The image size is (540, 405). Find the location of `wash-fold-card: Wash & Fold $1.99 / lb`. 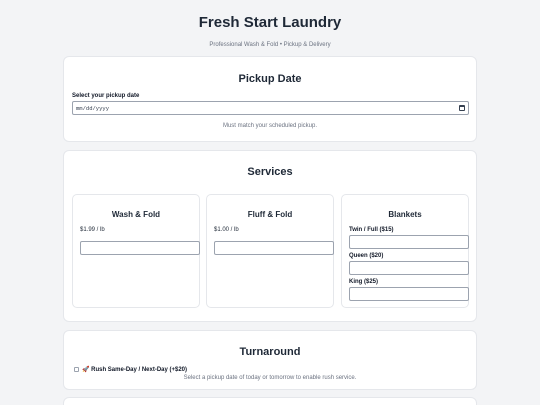

wash-fold-card: Wash & Fold $1.99 / lb is located at coordinates (136, 251).